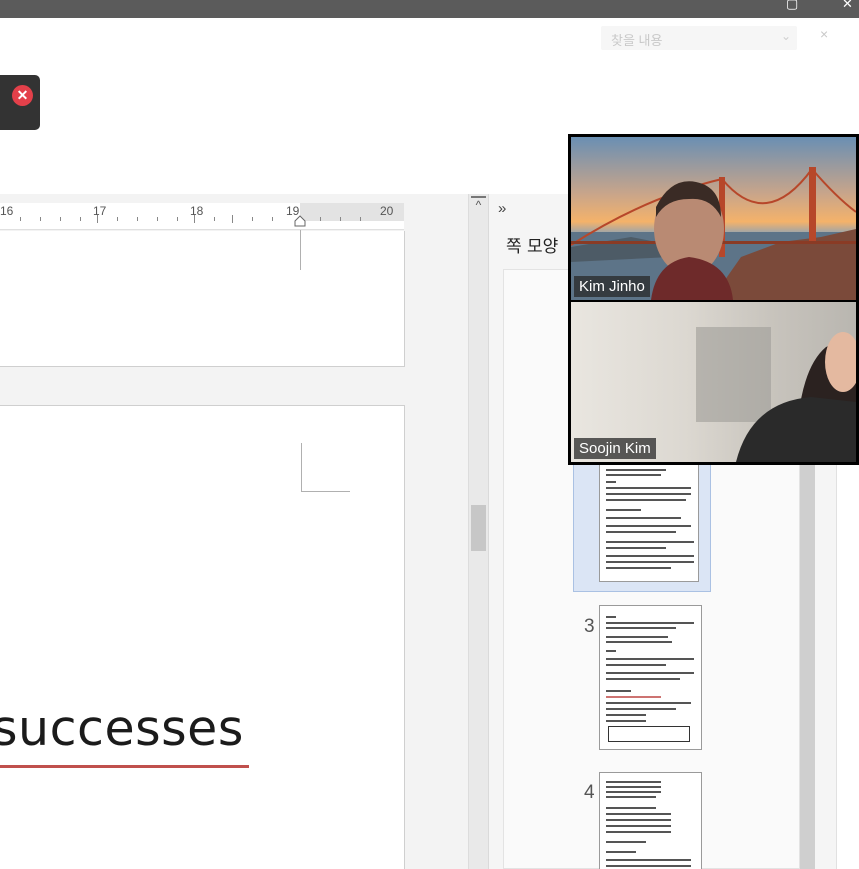 Image resolution: width=859 pixels, height=869 pixels. I want to click on video-tile: Kim Jinho, so click(713, 218).